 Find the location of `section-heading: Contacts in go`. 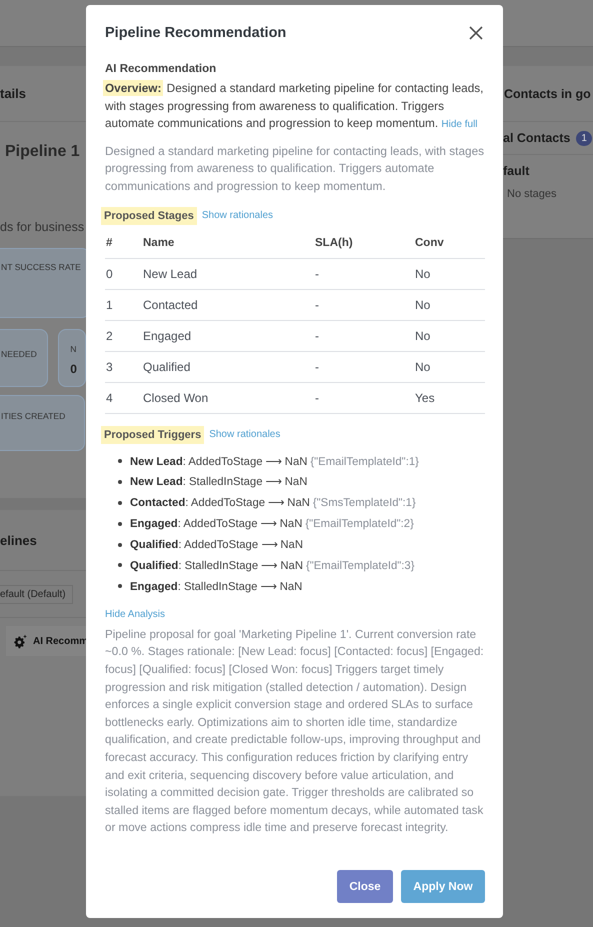

section-heading: Contacts in go is located at coordinates (547, 93).